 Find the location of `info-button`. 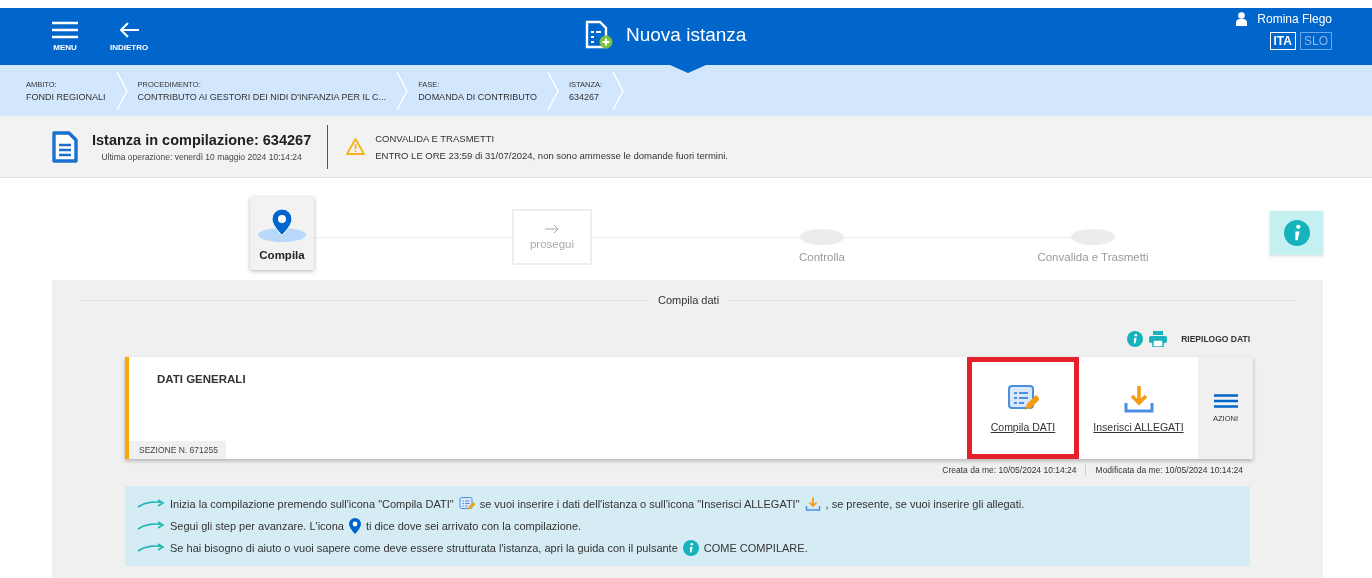

info-button is located at coordinates (1296, 233).